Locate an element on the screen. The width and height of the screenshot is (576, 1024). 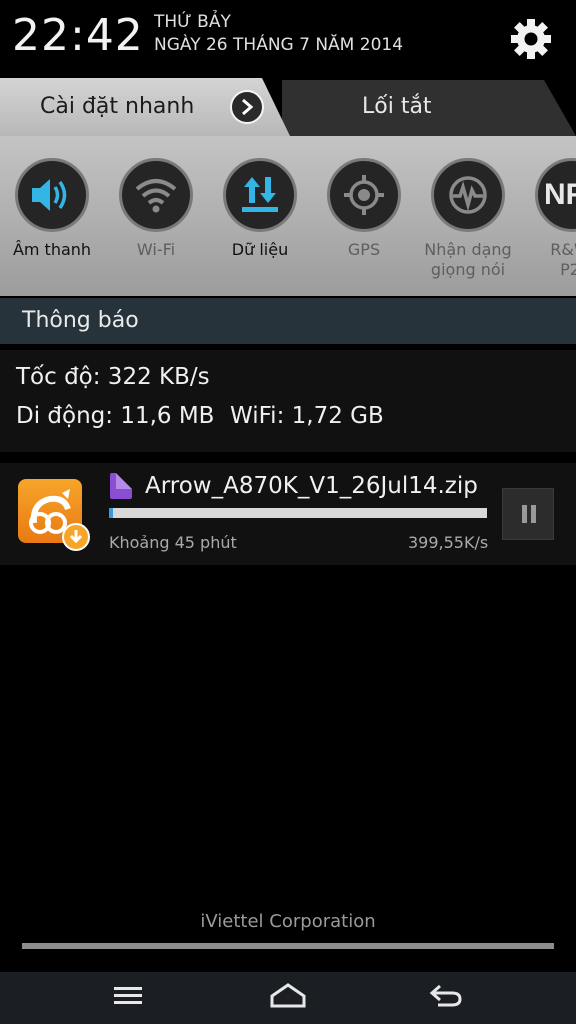
quick-toggle-nfc: NF R&W P2 is located at coordinates (548, 219).